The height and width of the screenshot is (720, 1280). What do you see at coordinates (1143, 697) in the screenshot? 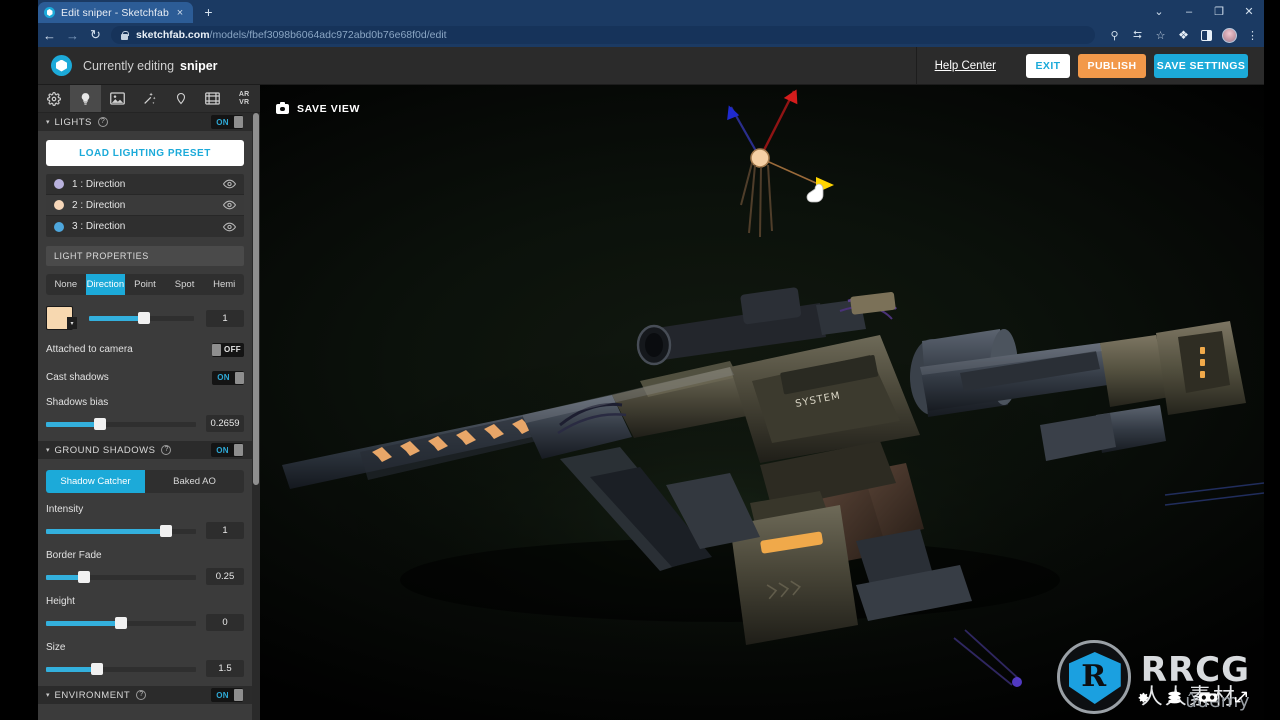
I see `viewer-settings-gear-icon` at bounding box center [1143, 697].